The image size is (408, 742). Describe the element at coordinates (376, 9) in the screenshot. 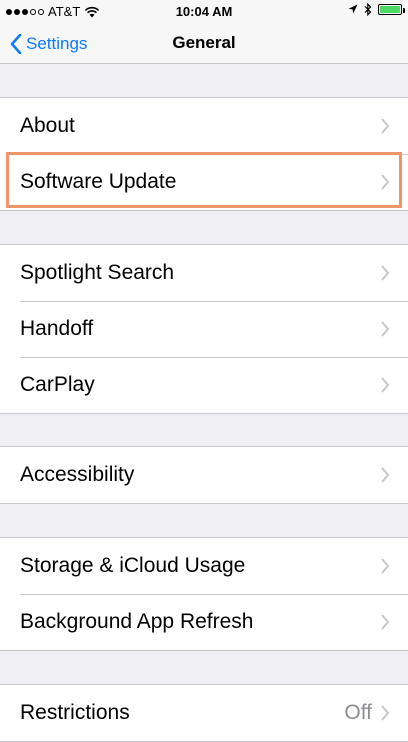

I see `status-right` at that location.